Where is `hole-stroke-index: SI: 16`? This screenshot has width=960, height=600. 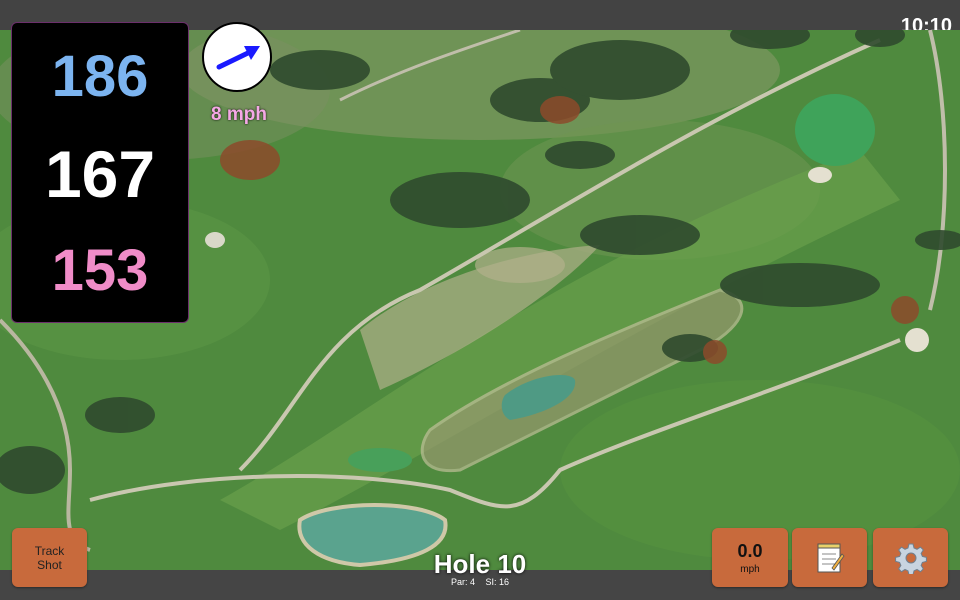 hole-stroke-index: SI: 16 is located at coordinates (497, 582).